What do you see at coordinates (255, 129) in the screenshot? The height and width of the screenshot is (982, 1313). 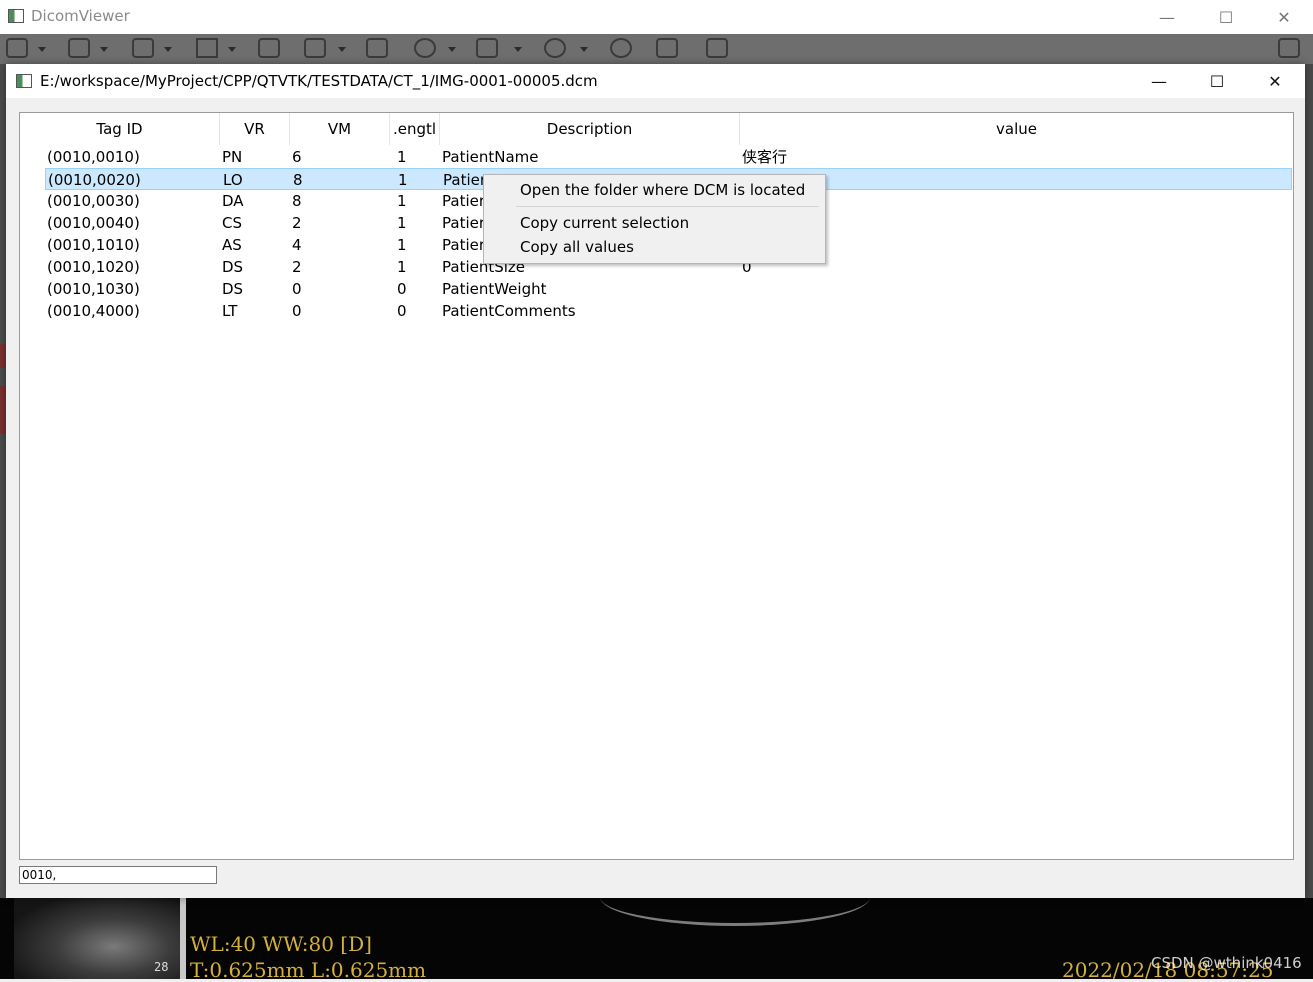 I see `column-header-vr: VR` at bounding box center [255, 129].